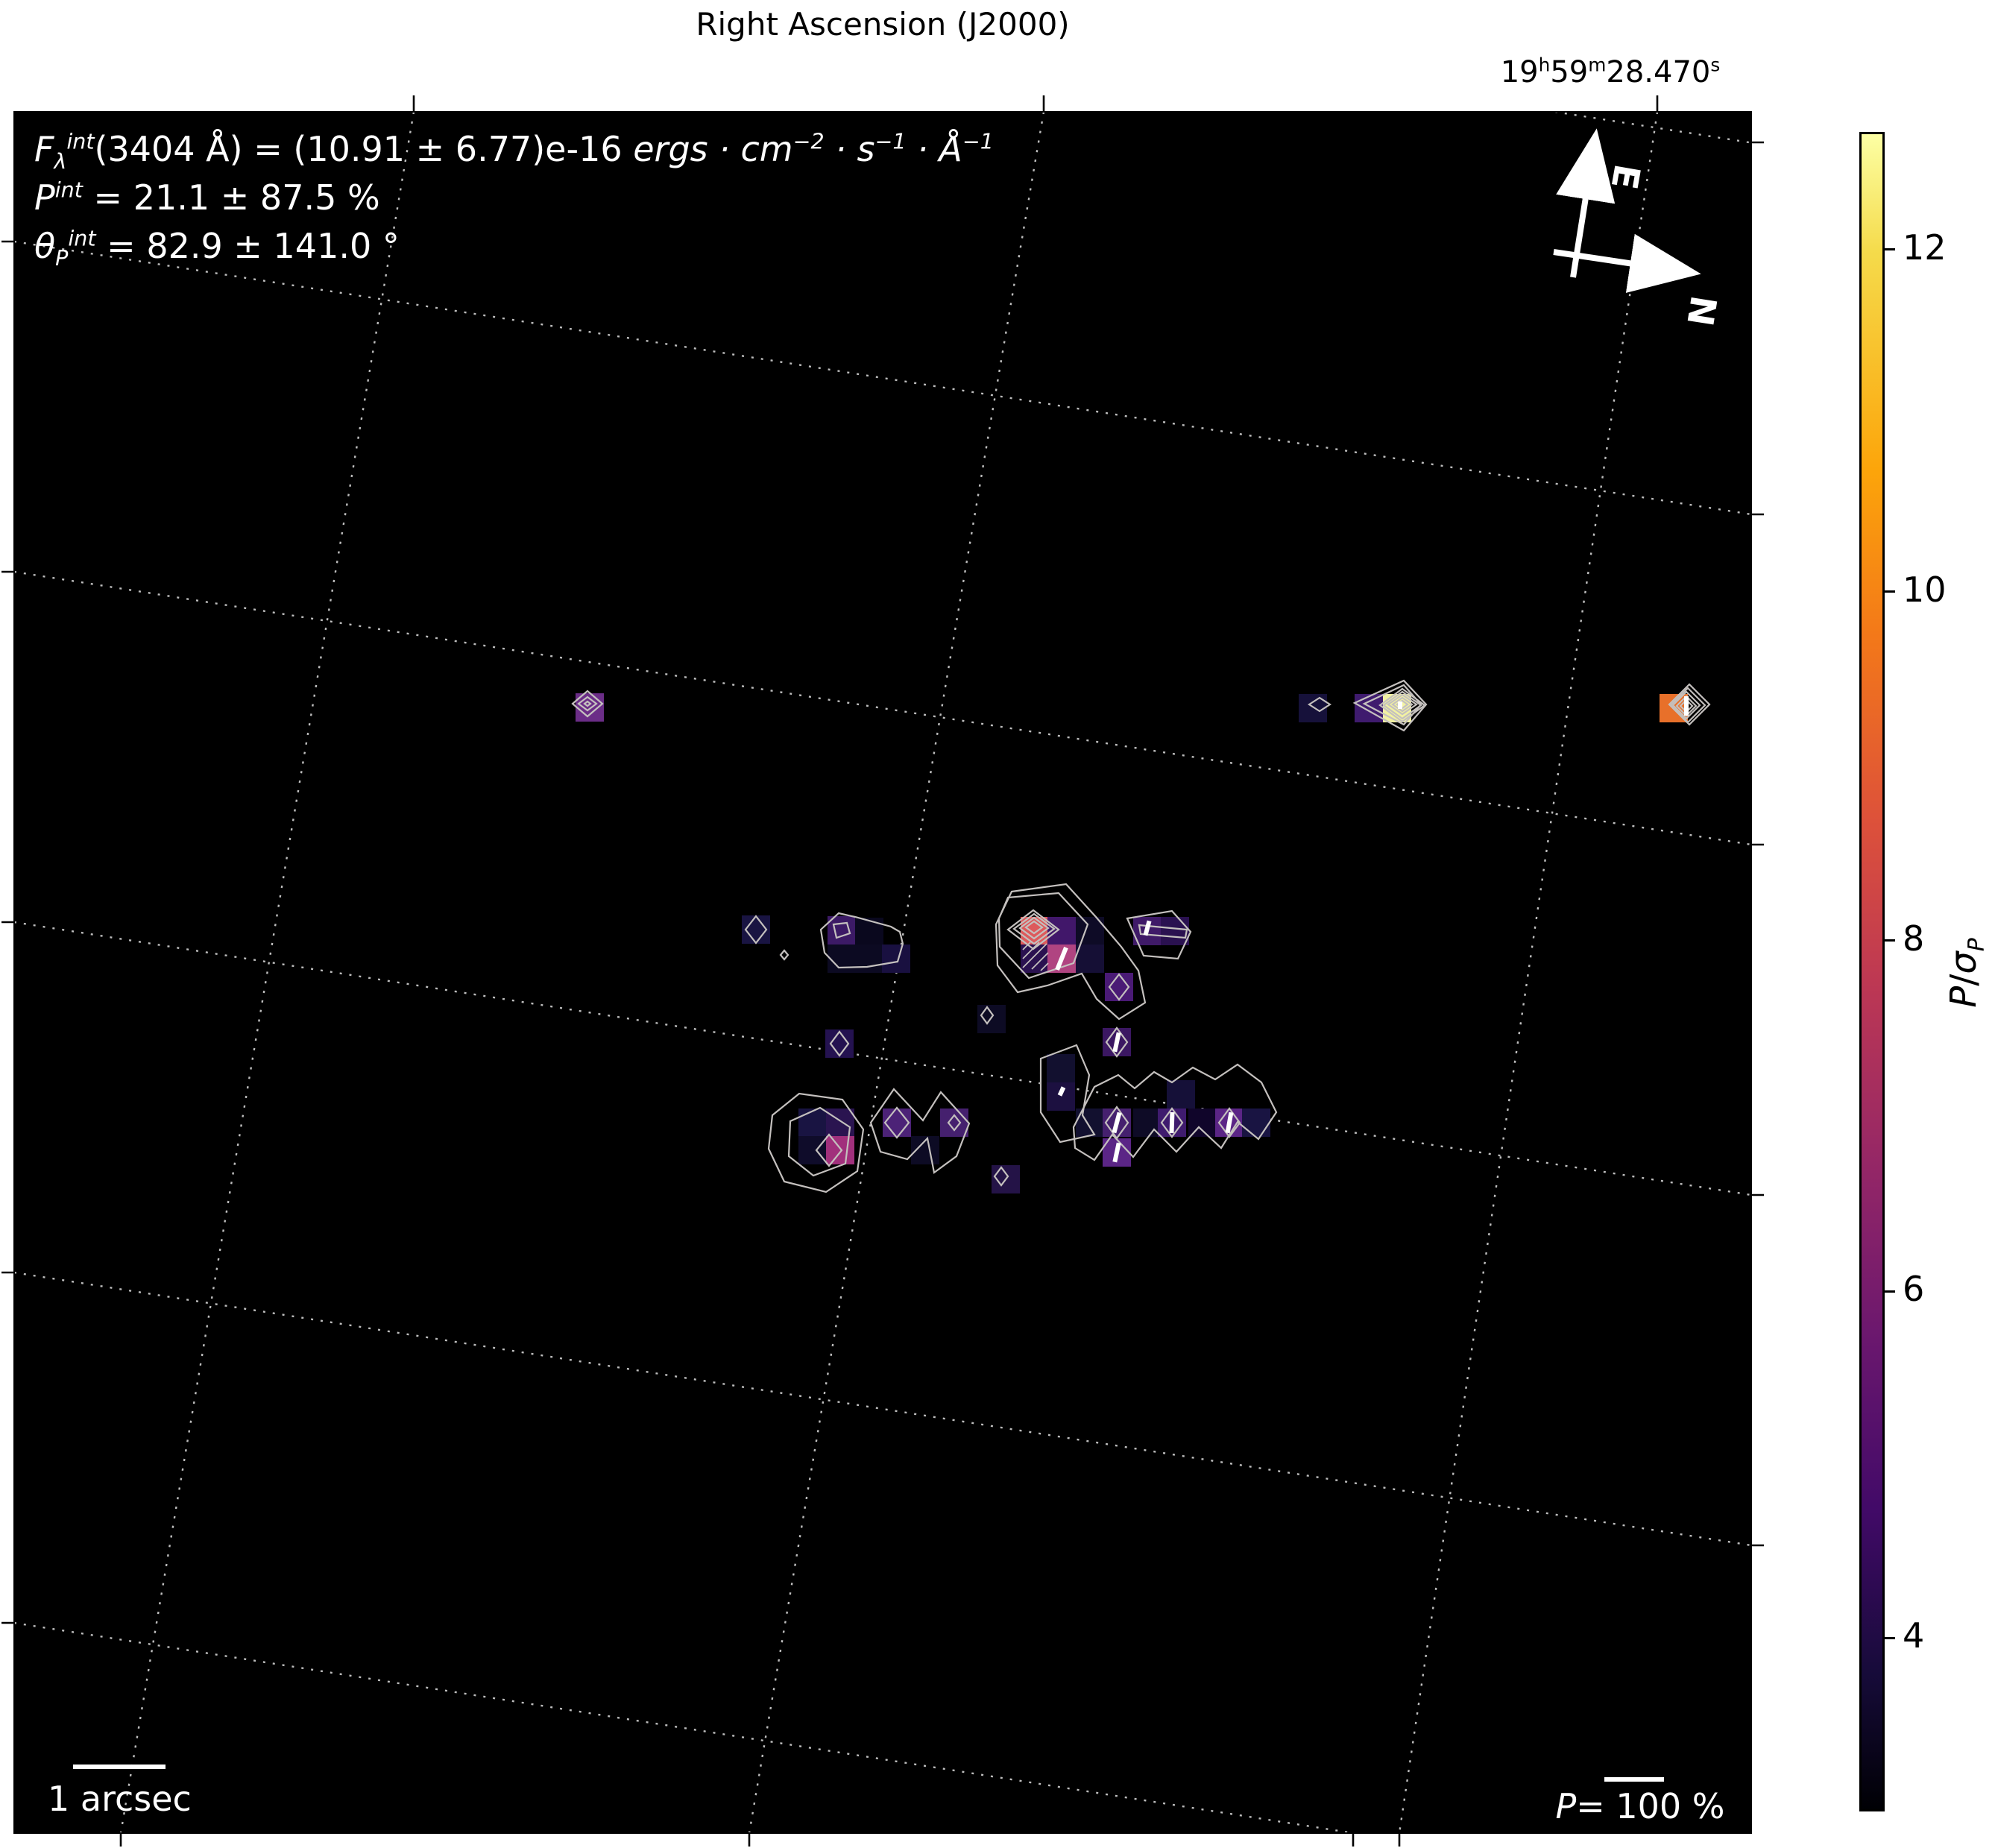  Describe the element at coordinates (883, 24) in the screenshot. I see `axis-title-right-ascension: Right Ascension (J2000)` at that location.